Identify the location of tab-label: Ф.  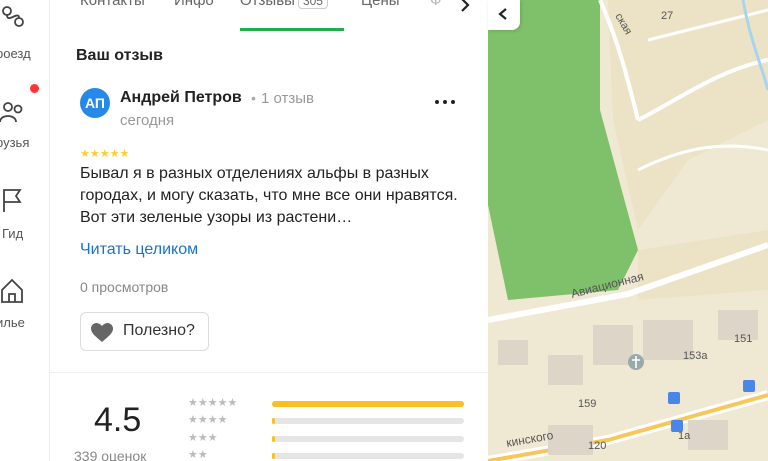
(436, 4).